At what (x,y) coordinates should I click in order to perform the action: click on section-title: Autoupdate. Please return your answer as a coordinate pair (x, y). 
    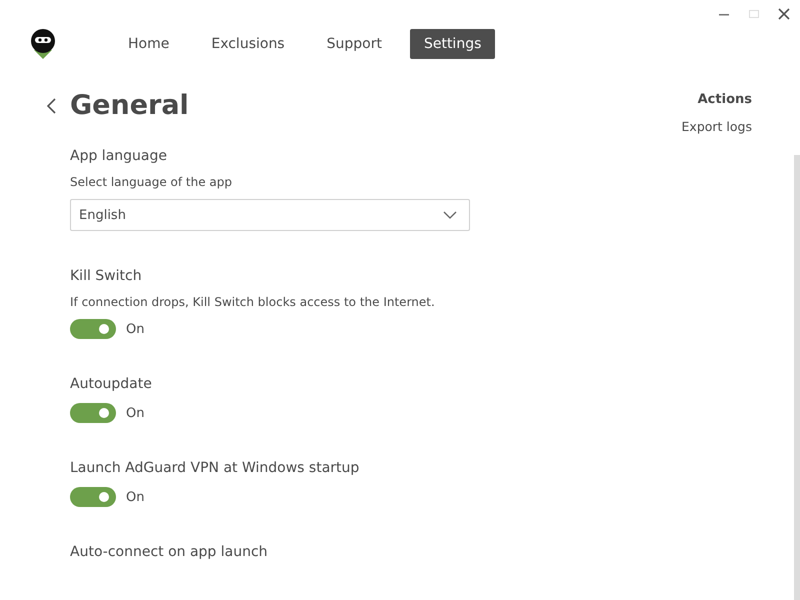
    Looking at the image, I should click on (111, 384).